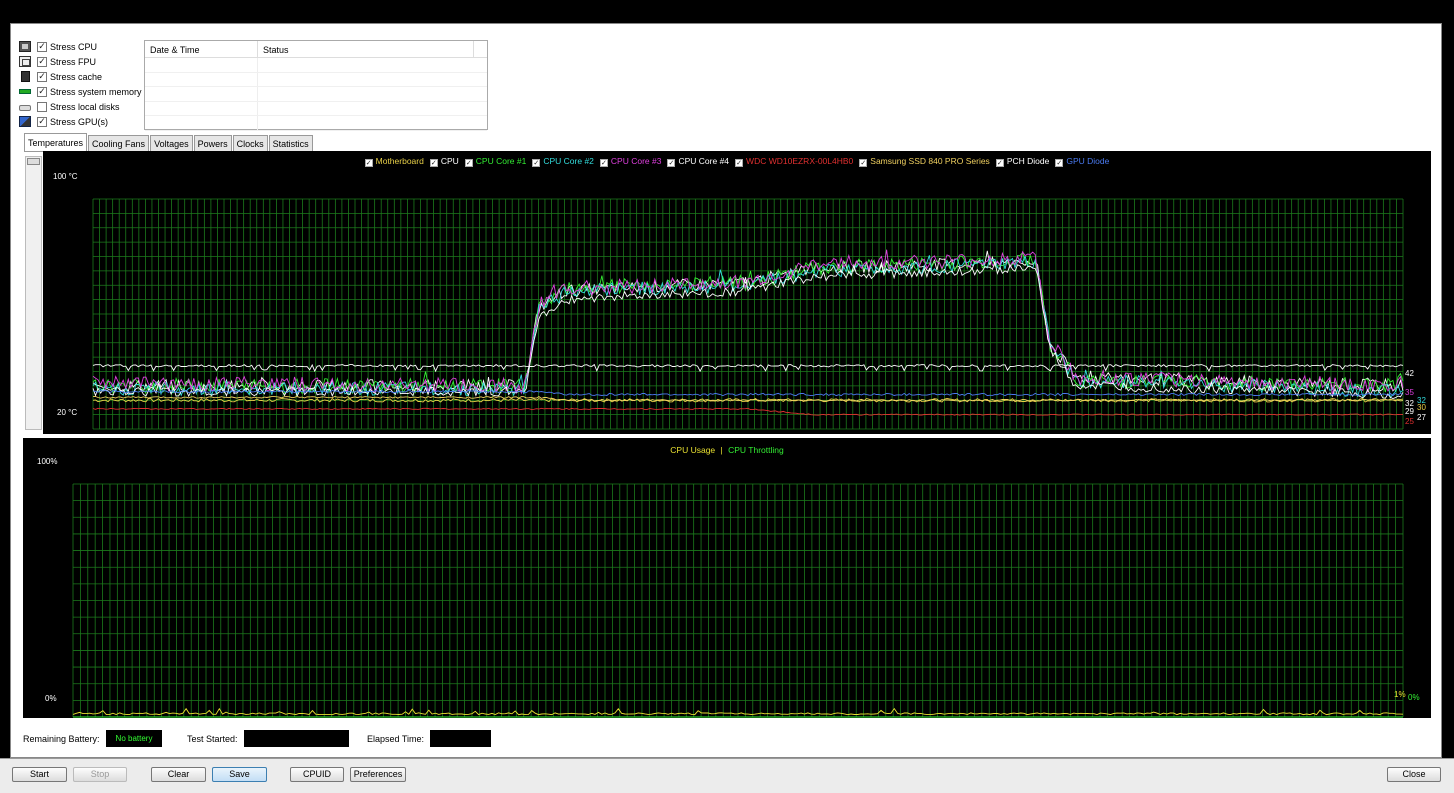  Describe the element at coordinates (704, 161) in the screenshot. I see `legend-label: CPU Core #4` at that location.